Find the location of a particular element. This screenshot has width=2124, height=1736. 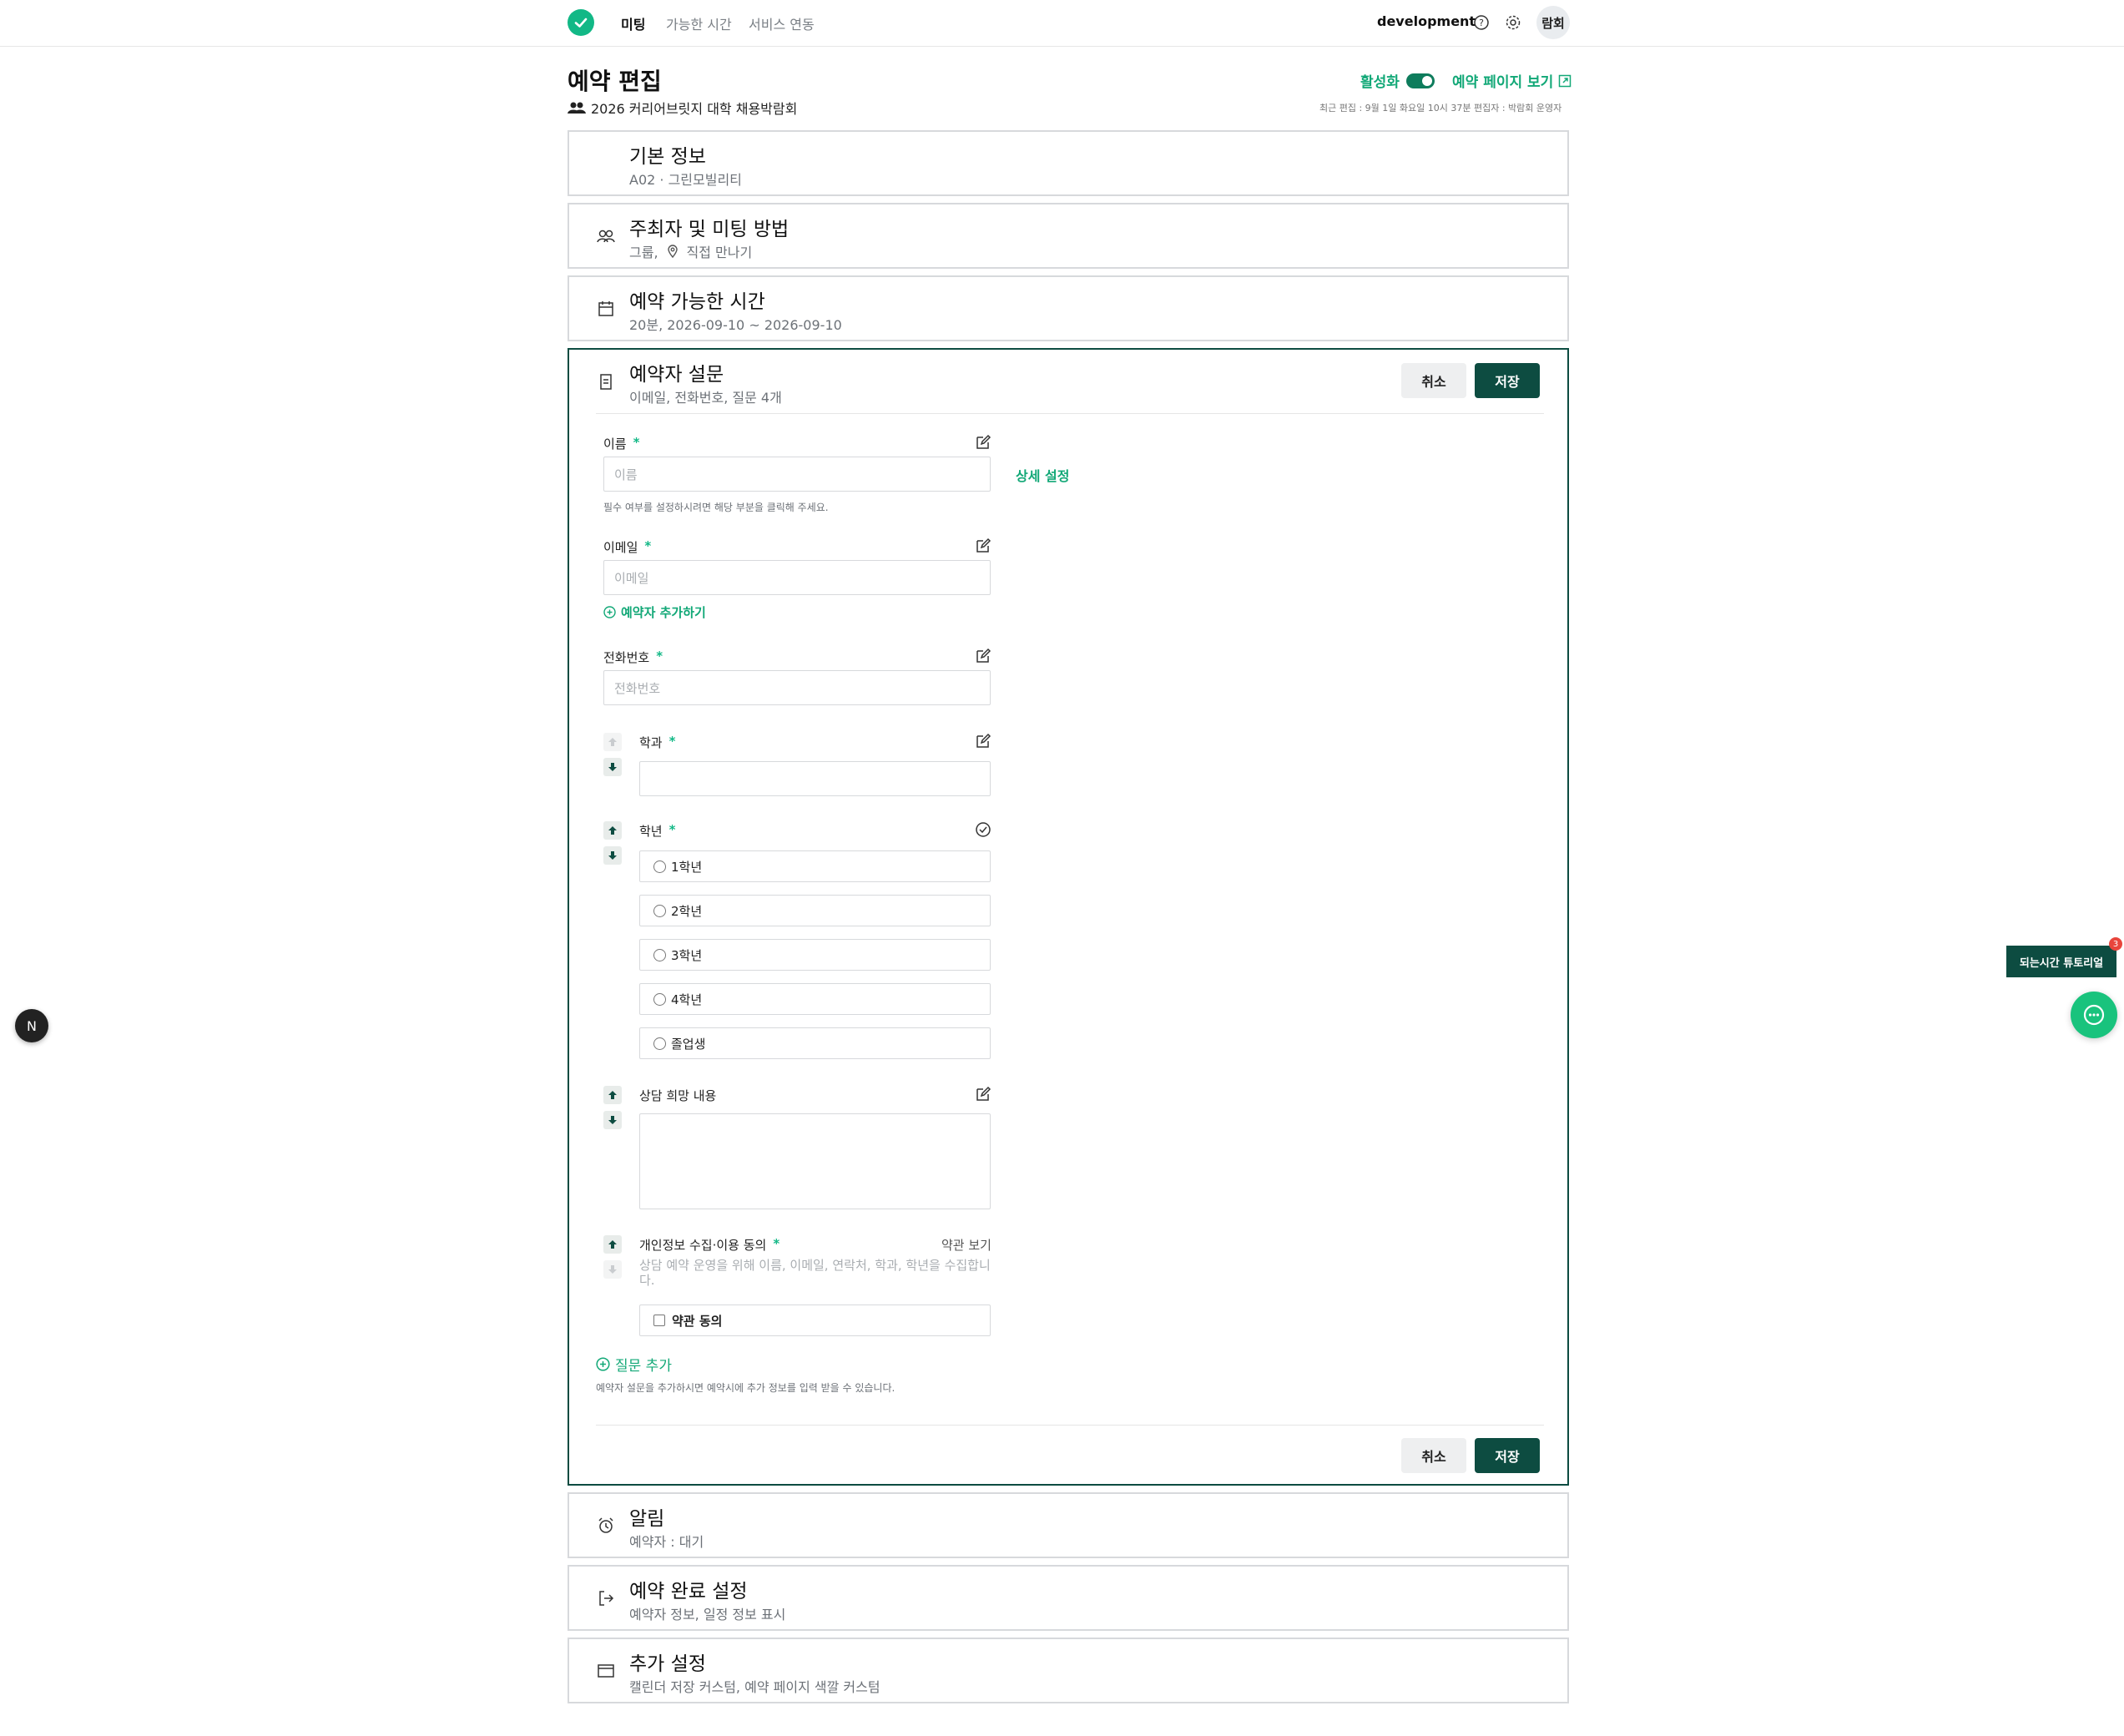

check-circle-icon is located at coordinates (983, 829).